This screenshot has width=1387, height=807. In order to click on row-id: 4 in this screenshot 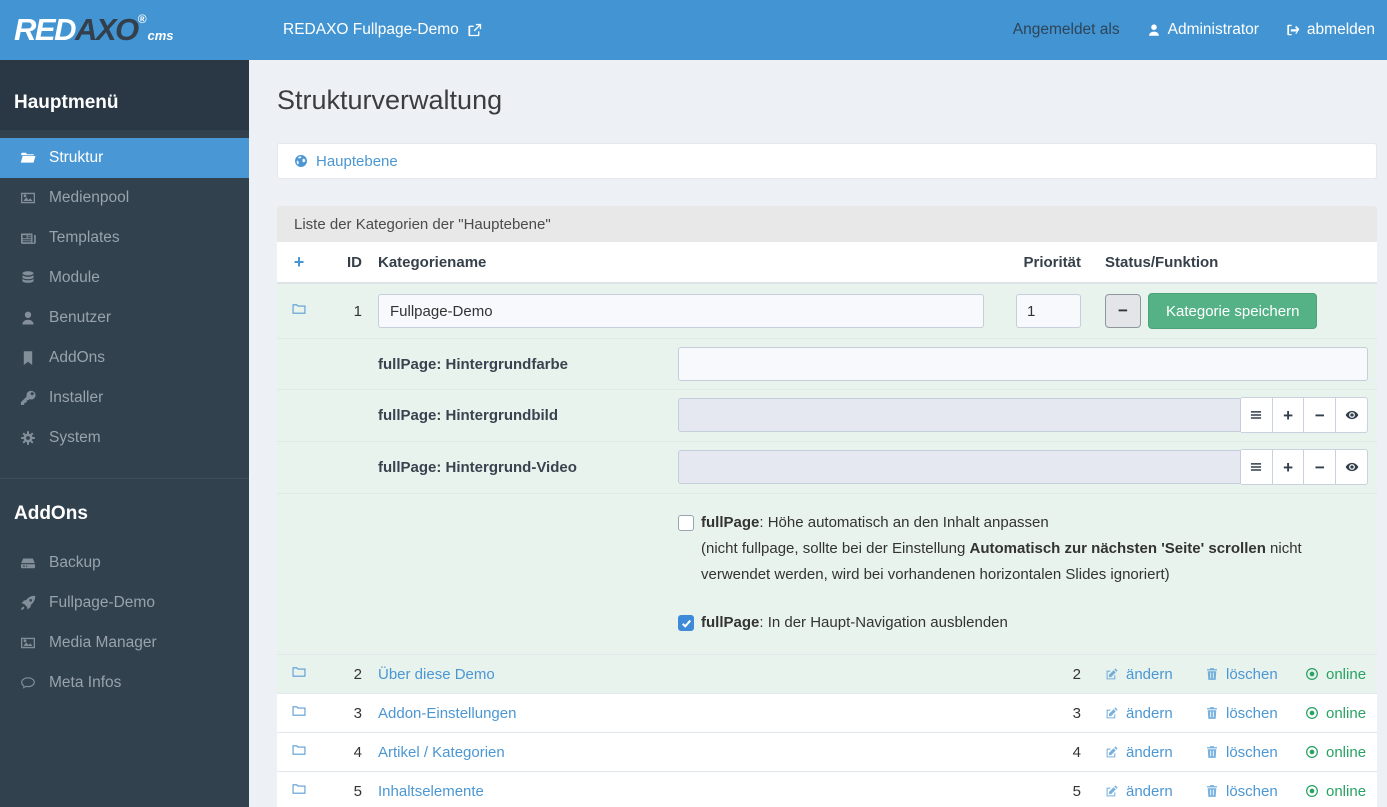, I will do `click(357, 752)`.